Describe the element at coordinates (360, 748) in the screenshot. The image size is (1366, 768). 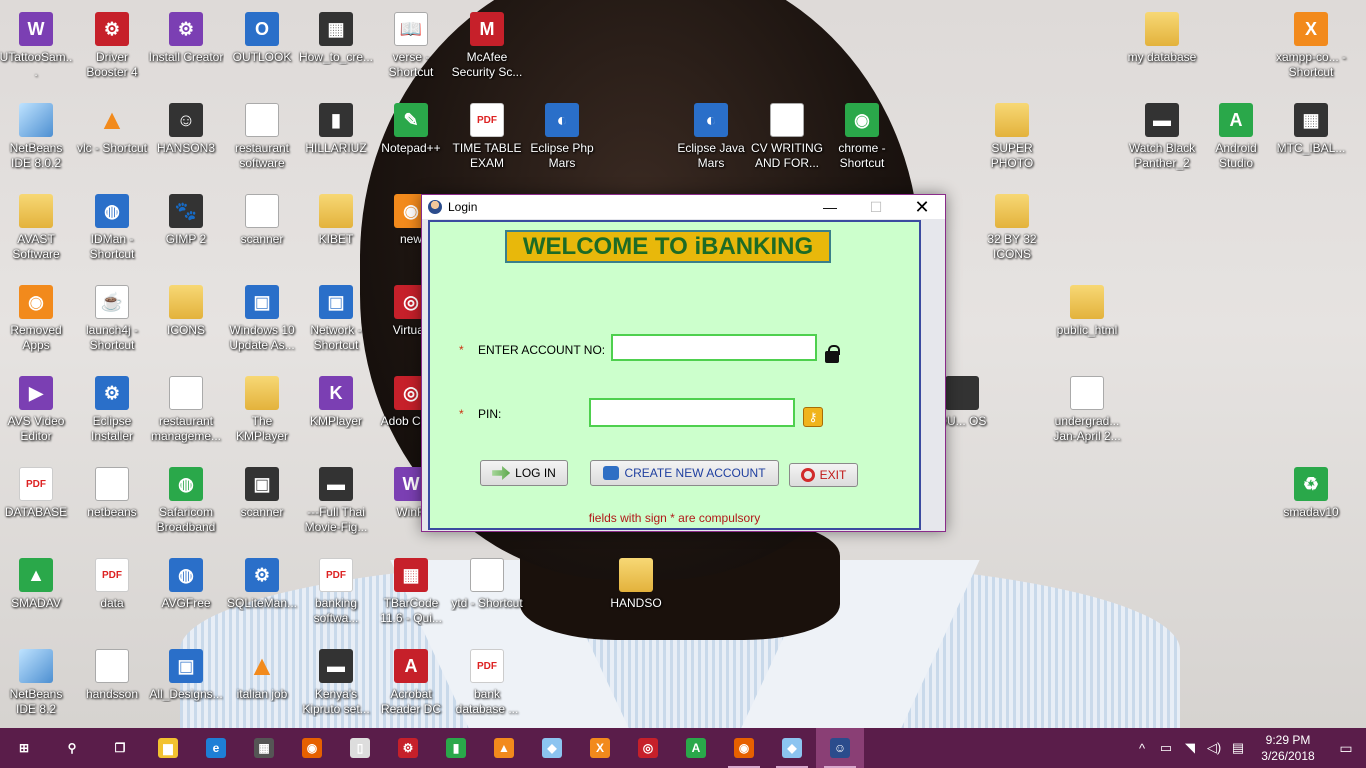
I see `taskbar-notepad: ▯` at that location.